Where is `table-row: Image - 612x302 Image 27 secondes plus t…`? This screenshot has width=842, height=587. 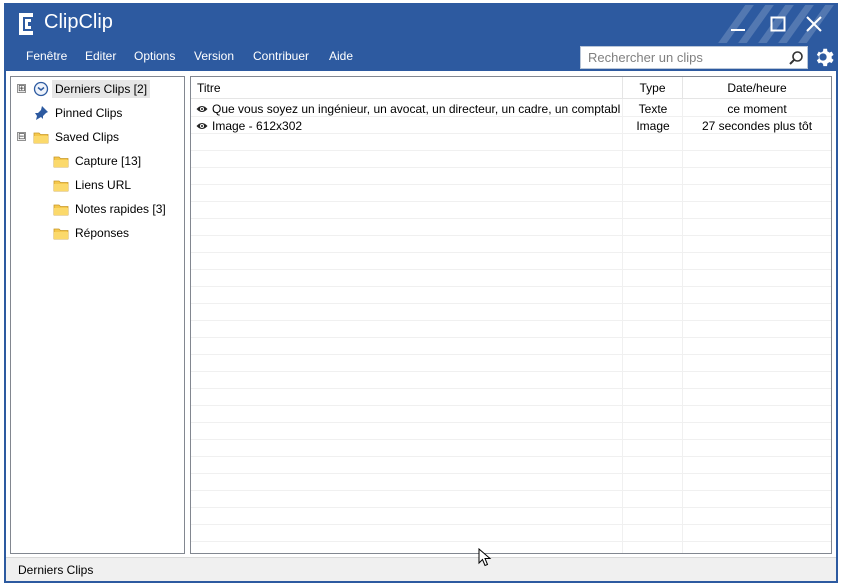
table-row: Image - 612x302 Image 27 secondes plus t… is located at coordinates (511, 125).